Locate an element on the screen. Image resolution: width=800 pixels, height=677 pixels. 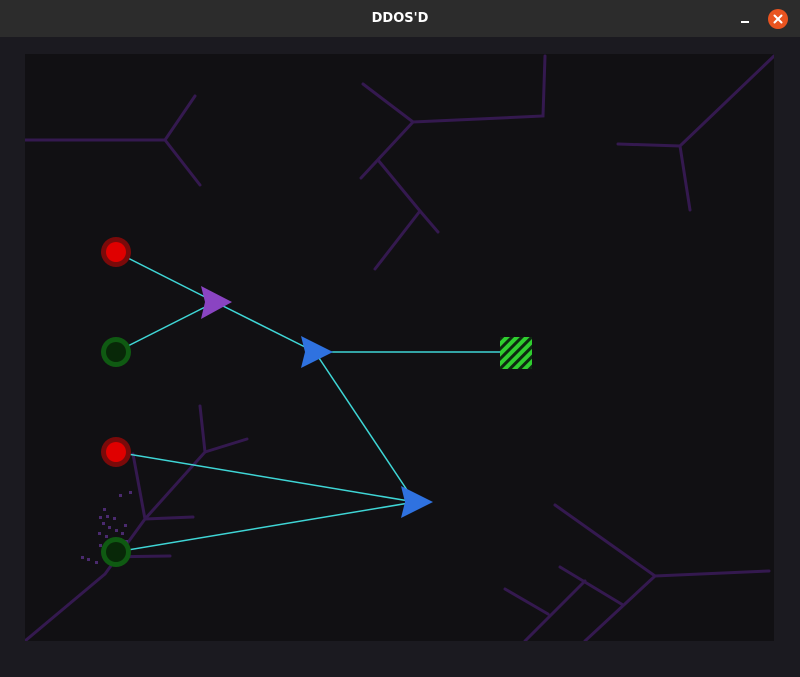
title-bar: DDOS'D is located at coordinates (400, 18).